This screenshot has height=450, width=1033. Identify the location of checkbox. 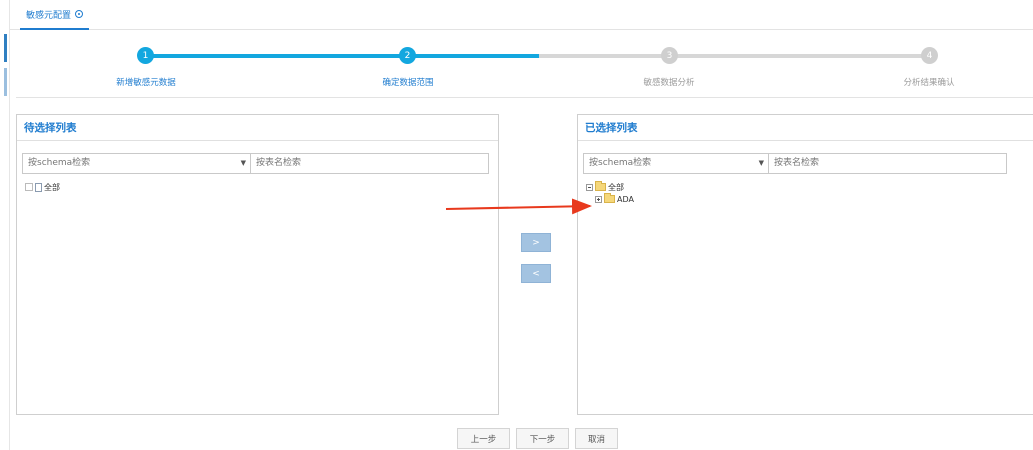
(29, 187).